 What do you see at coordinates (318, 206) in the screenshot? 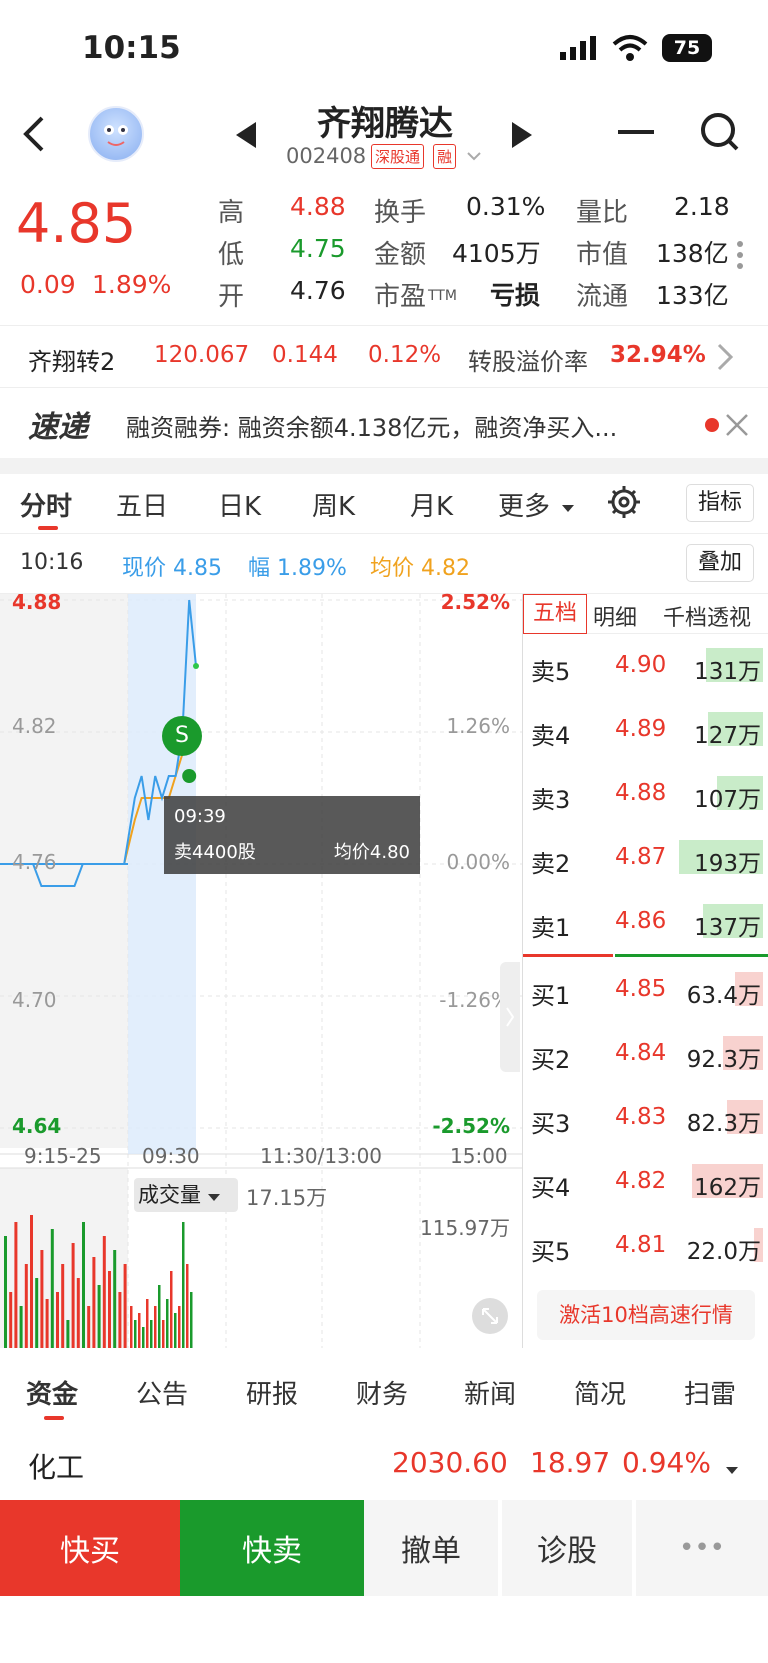
I see `high-value: 4.88` at bounding box center [318, 206].